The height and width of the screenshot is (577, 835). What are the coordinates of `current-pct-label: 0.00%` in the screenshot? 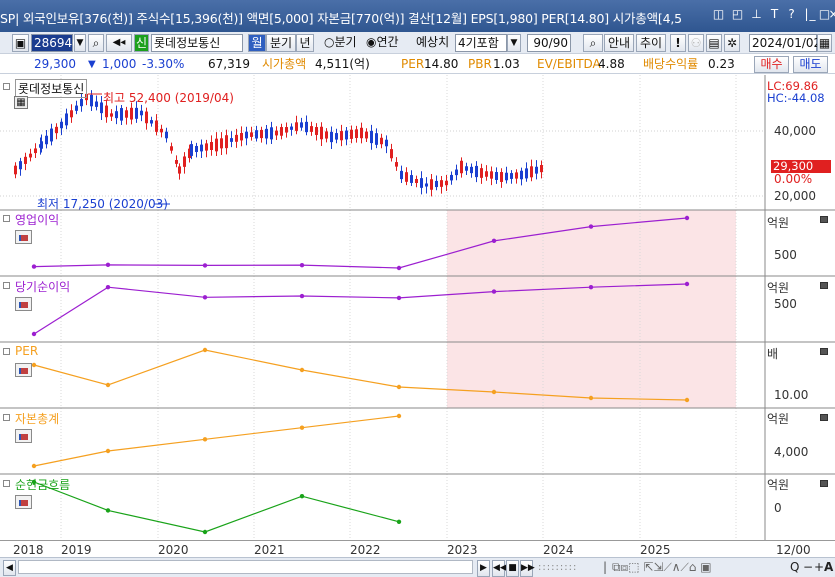 It's located at (793, 179).